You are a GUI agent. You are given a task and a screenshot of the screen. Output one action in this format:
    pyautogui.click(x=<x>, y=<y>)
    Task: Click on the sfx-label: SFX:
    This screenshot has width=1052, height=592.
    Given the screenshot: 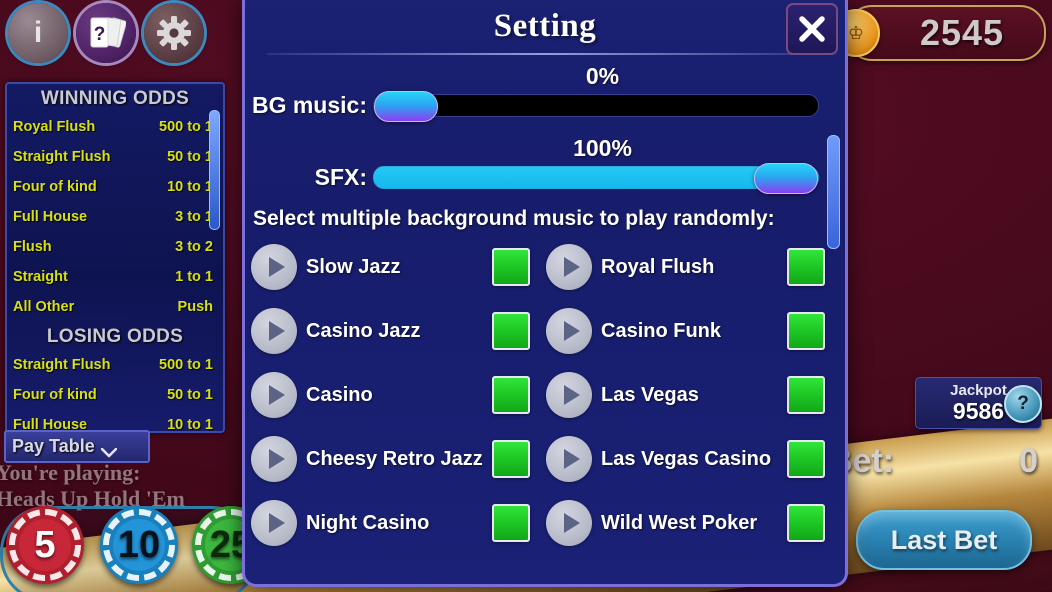 What is the action you would take?
    pyautogui.click(x=340, y=177)
    